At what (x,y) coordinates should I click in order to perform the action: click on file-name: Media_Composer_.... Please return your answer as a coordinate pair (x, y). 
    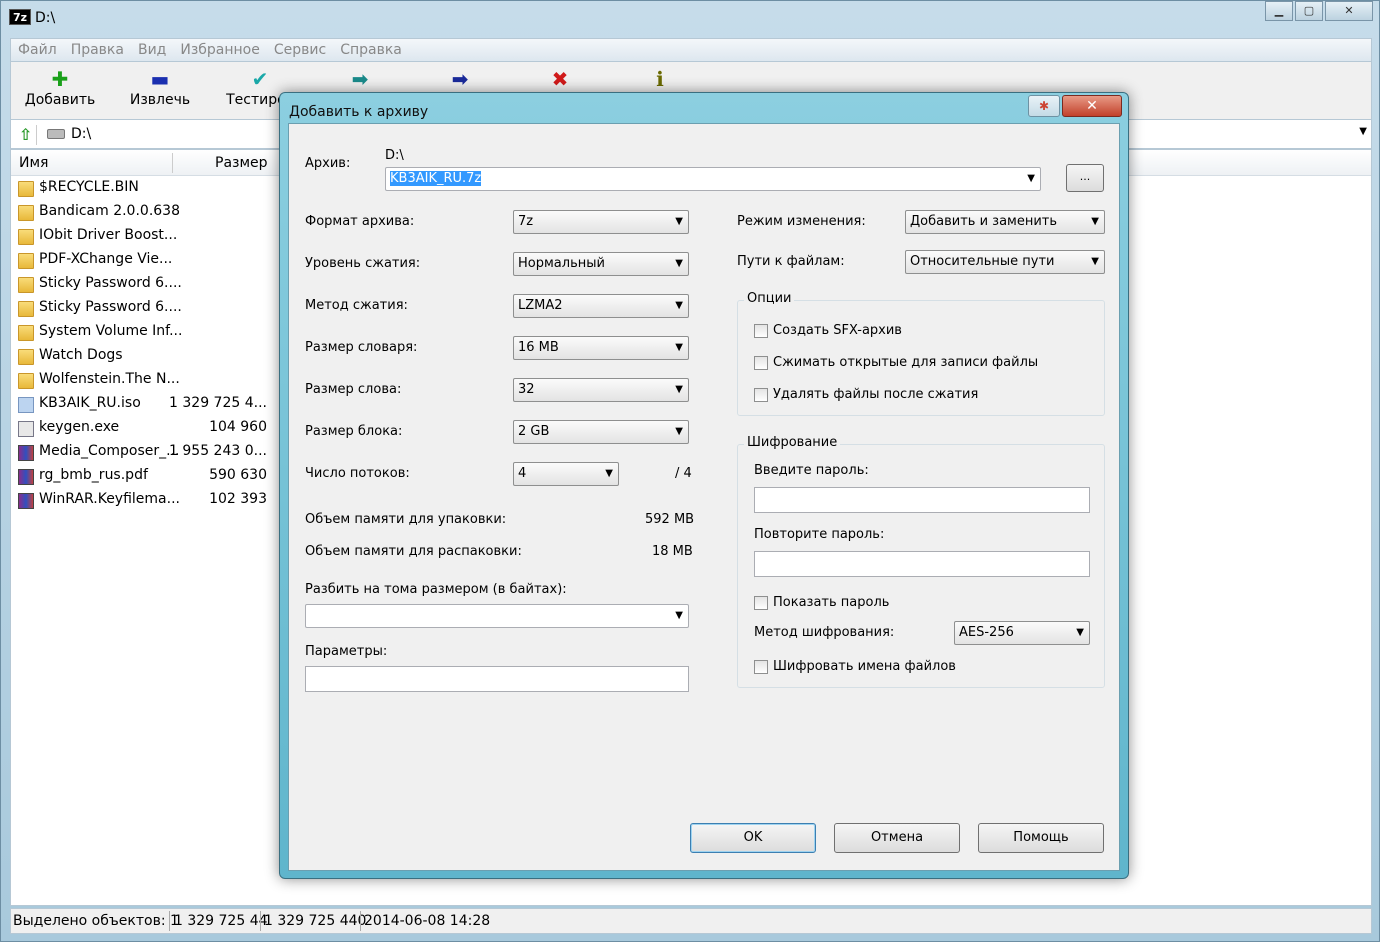
    Looking at the image, I should click on (109, 451).